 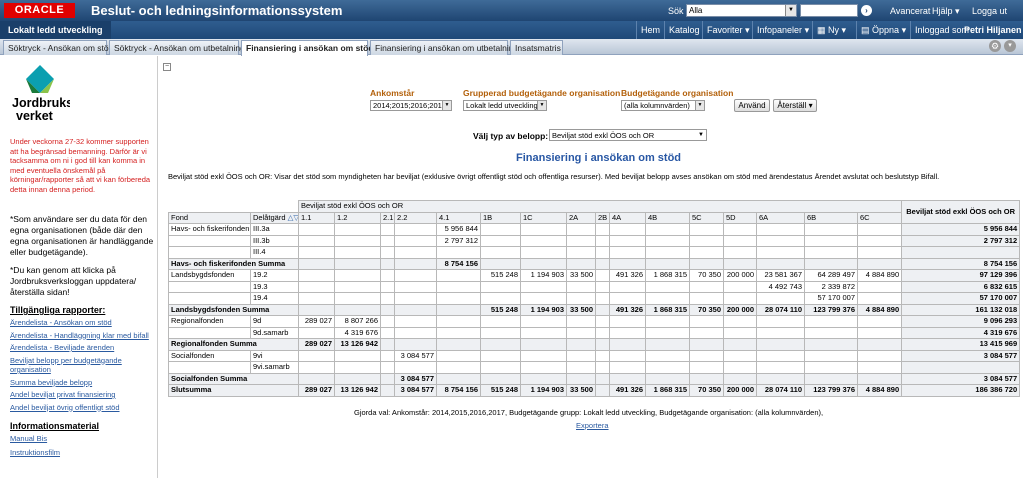 What do you see at coordinates (594, 252) in the screenshot?
I see `table-row: III.4` at bounding box center [594, 252].